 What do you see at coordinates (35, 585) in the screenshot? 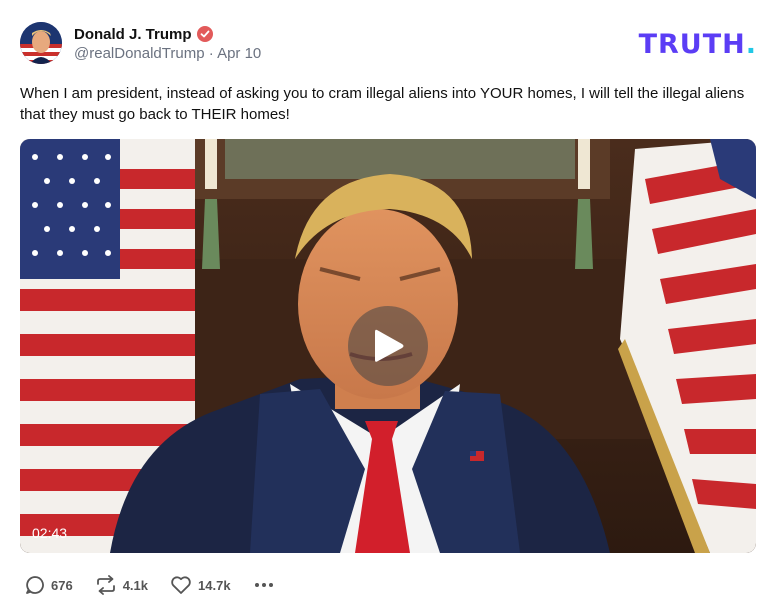
I see `reply-icon` at bounding box center [35, 585].